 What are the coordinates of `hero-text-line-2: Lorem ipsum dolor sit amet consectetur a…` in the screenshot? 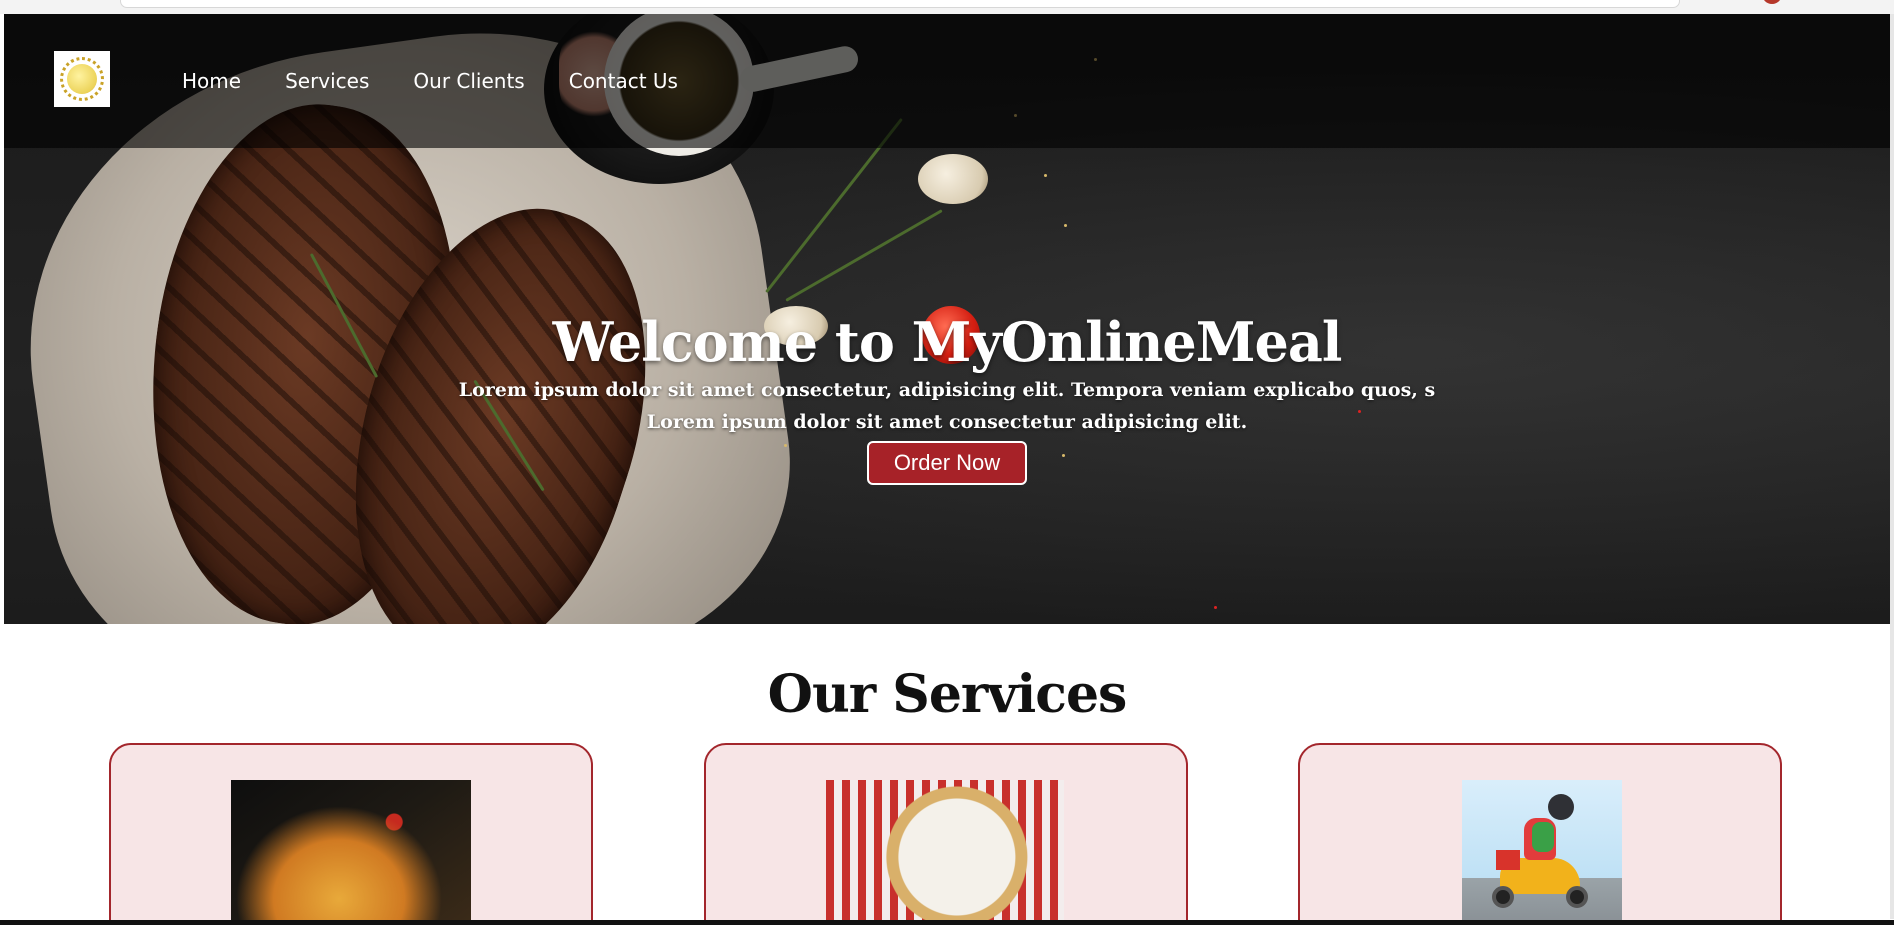 It's located at (947, 422).